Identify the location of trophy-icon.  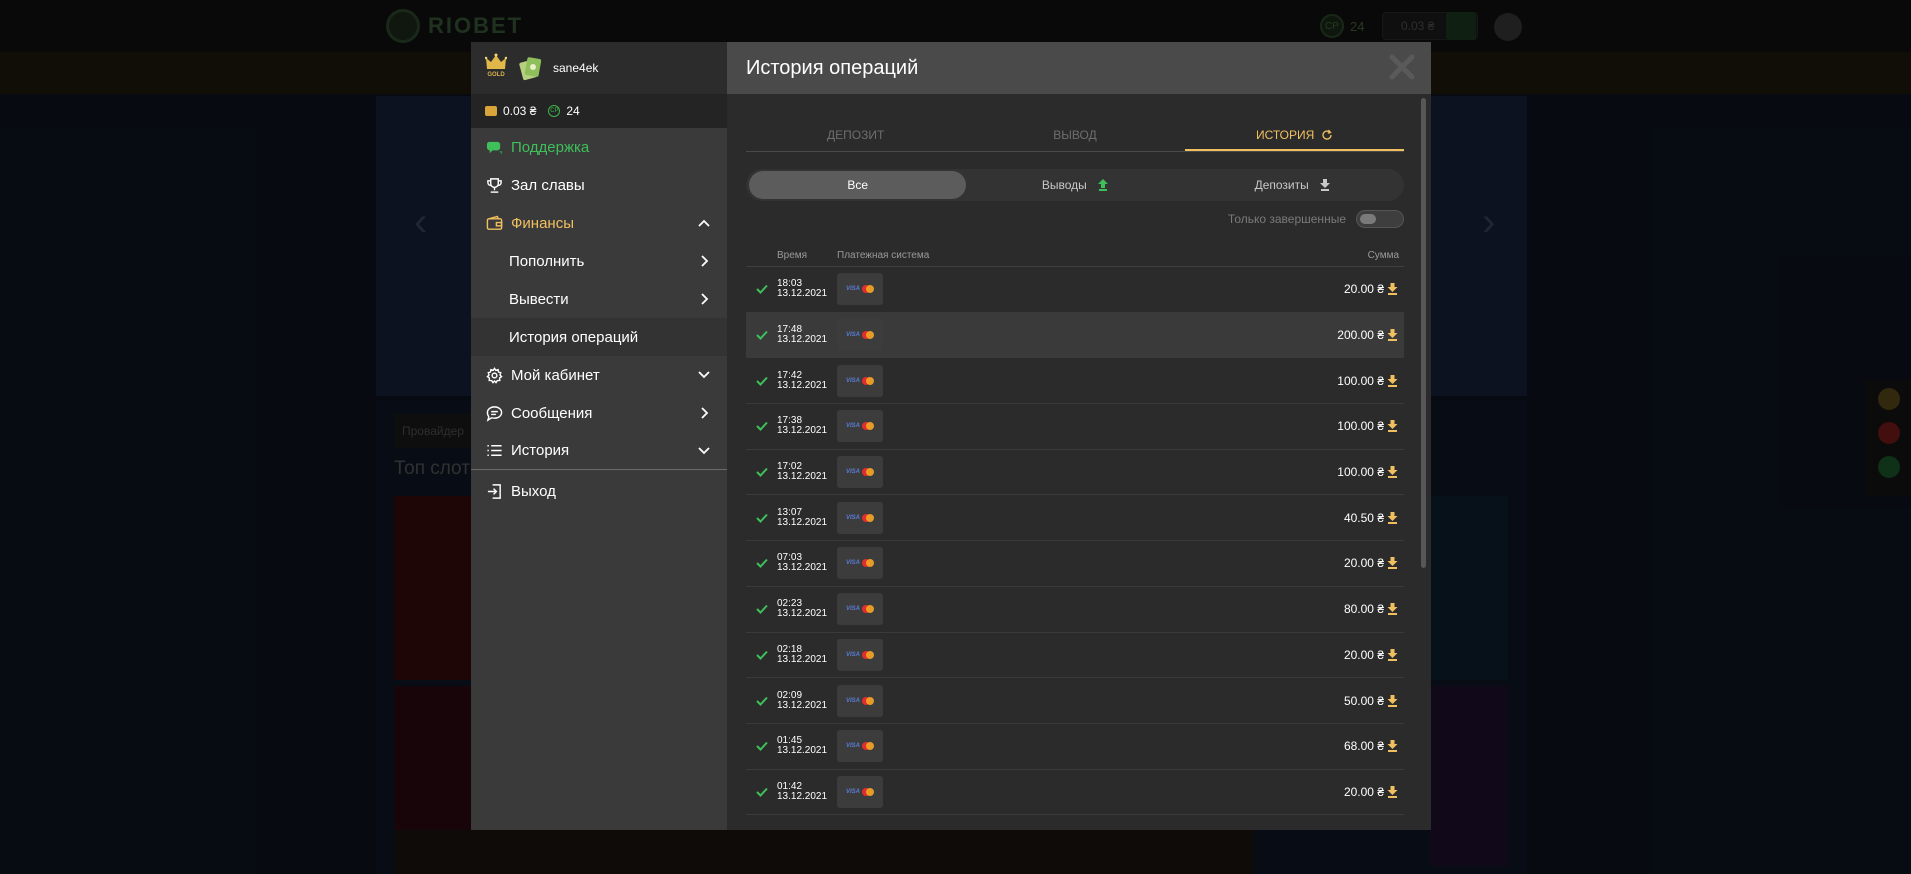
(494, 185).